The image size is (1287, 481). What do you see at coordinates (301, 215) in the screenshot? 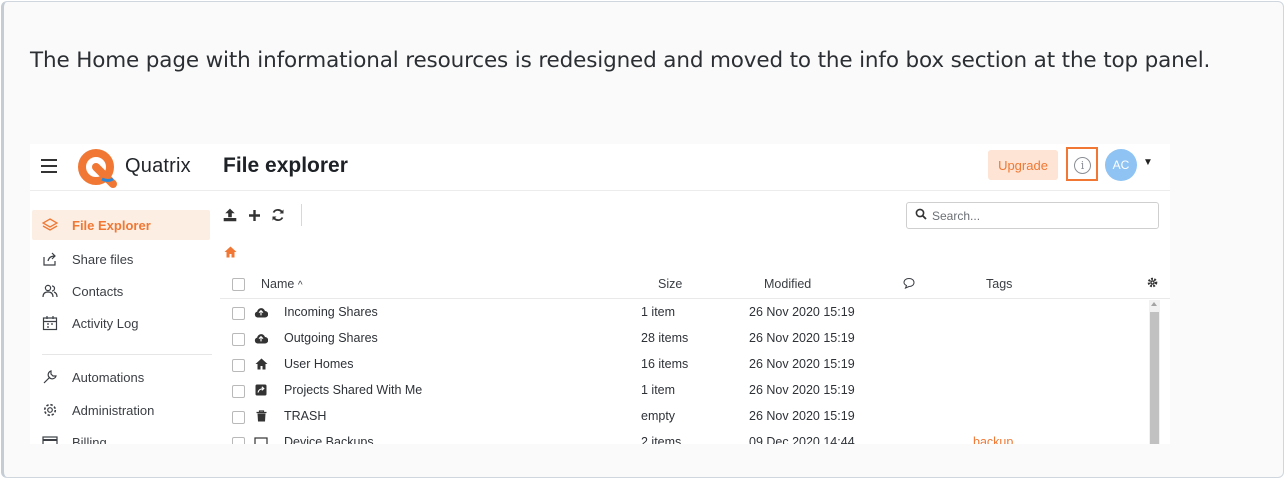
I see `toolbar-divider` at bounding box center [301, 215].